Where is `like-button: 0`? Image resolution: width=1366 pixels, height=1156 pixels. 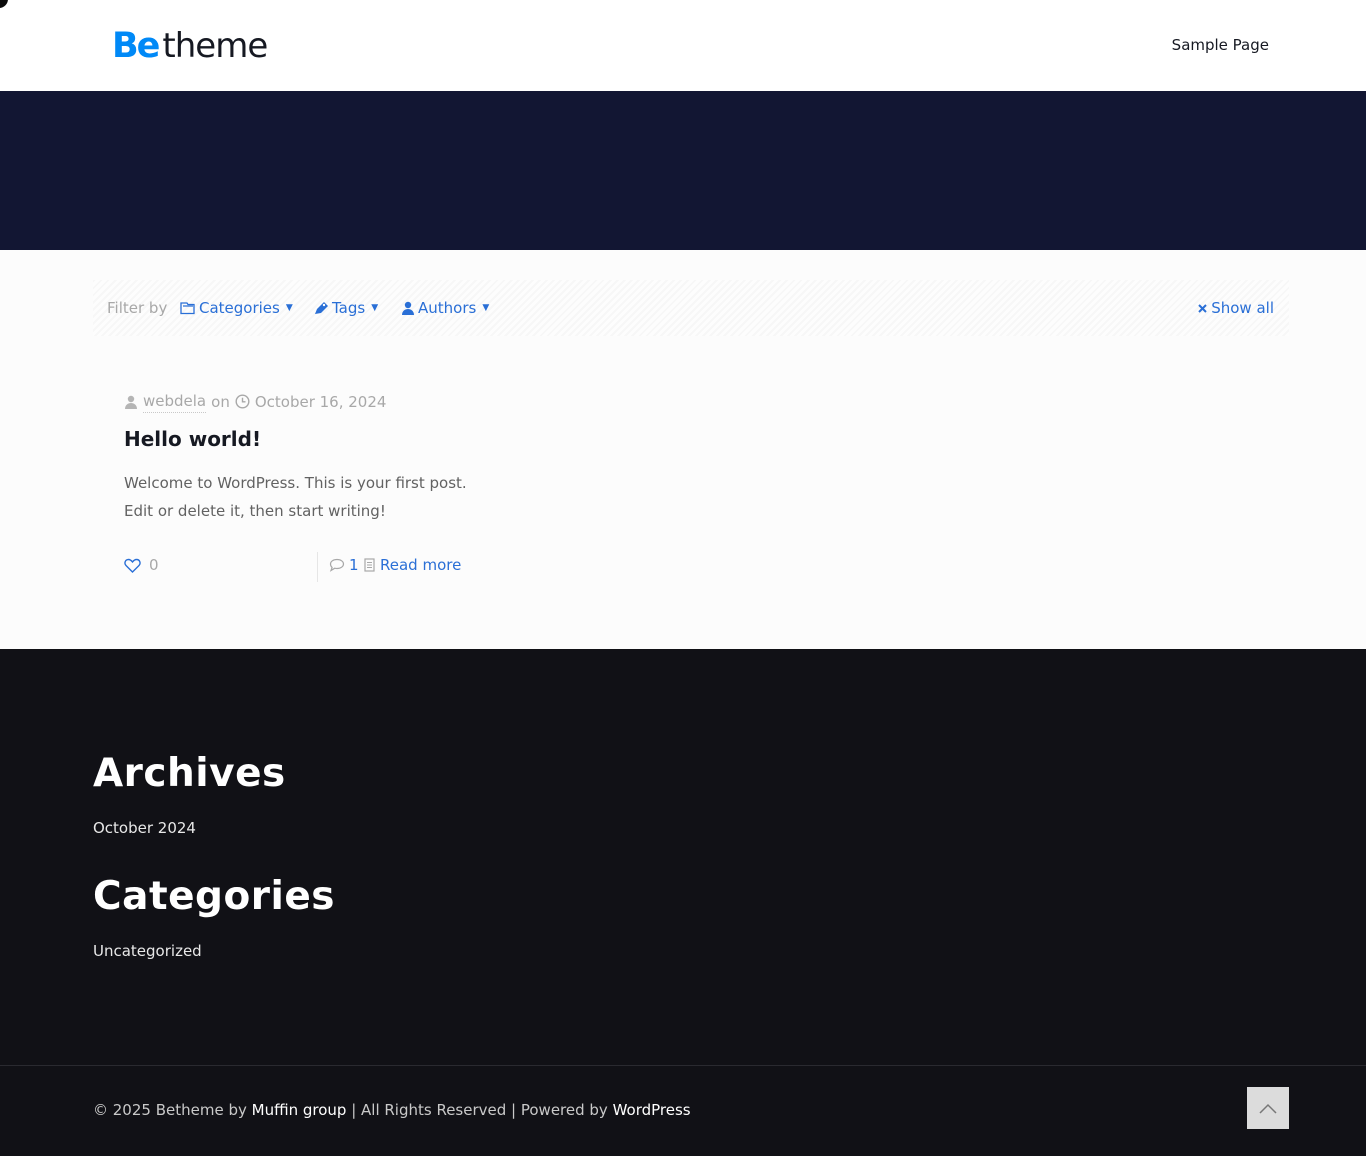 like-button: 0 is located at coordinates (141, 565).